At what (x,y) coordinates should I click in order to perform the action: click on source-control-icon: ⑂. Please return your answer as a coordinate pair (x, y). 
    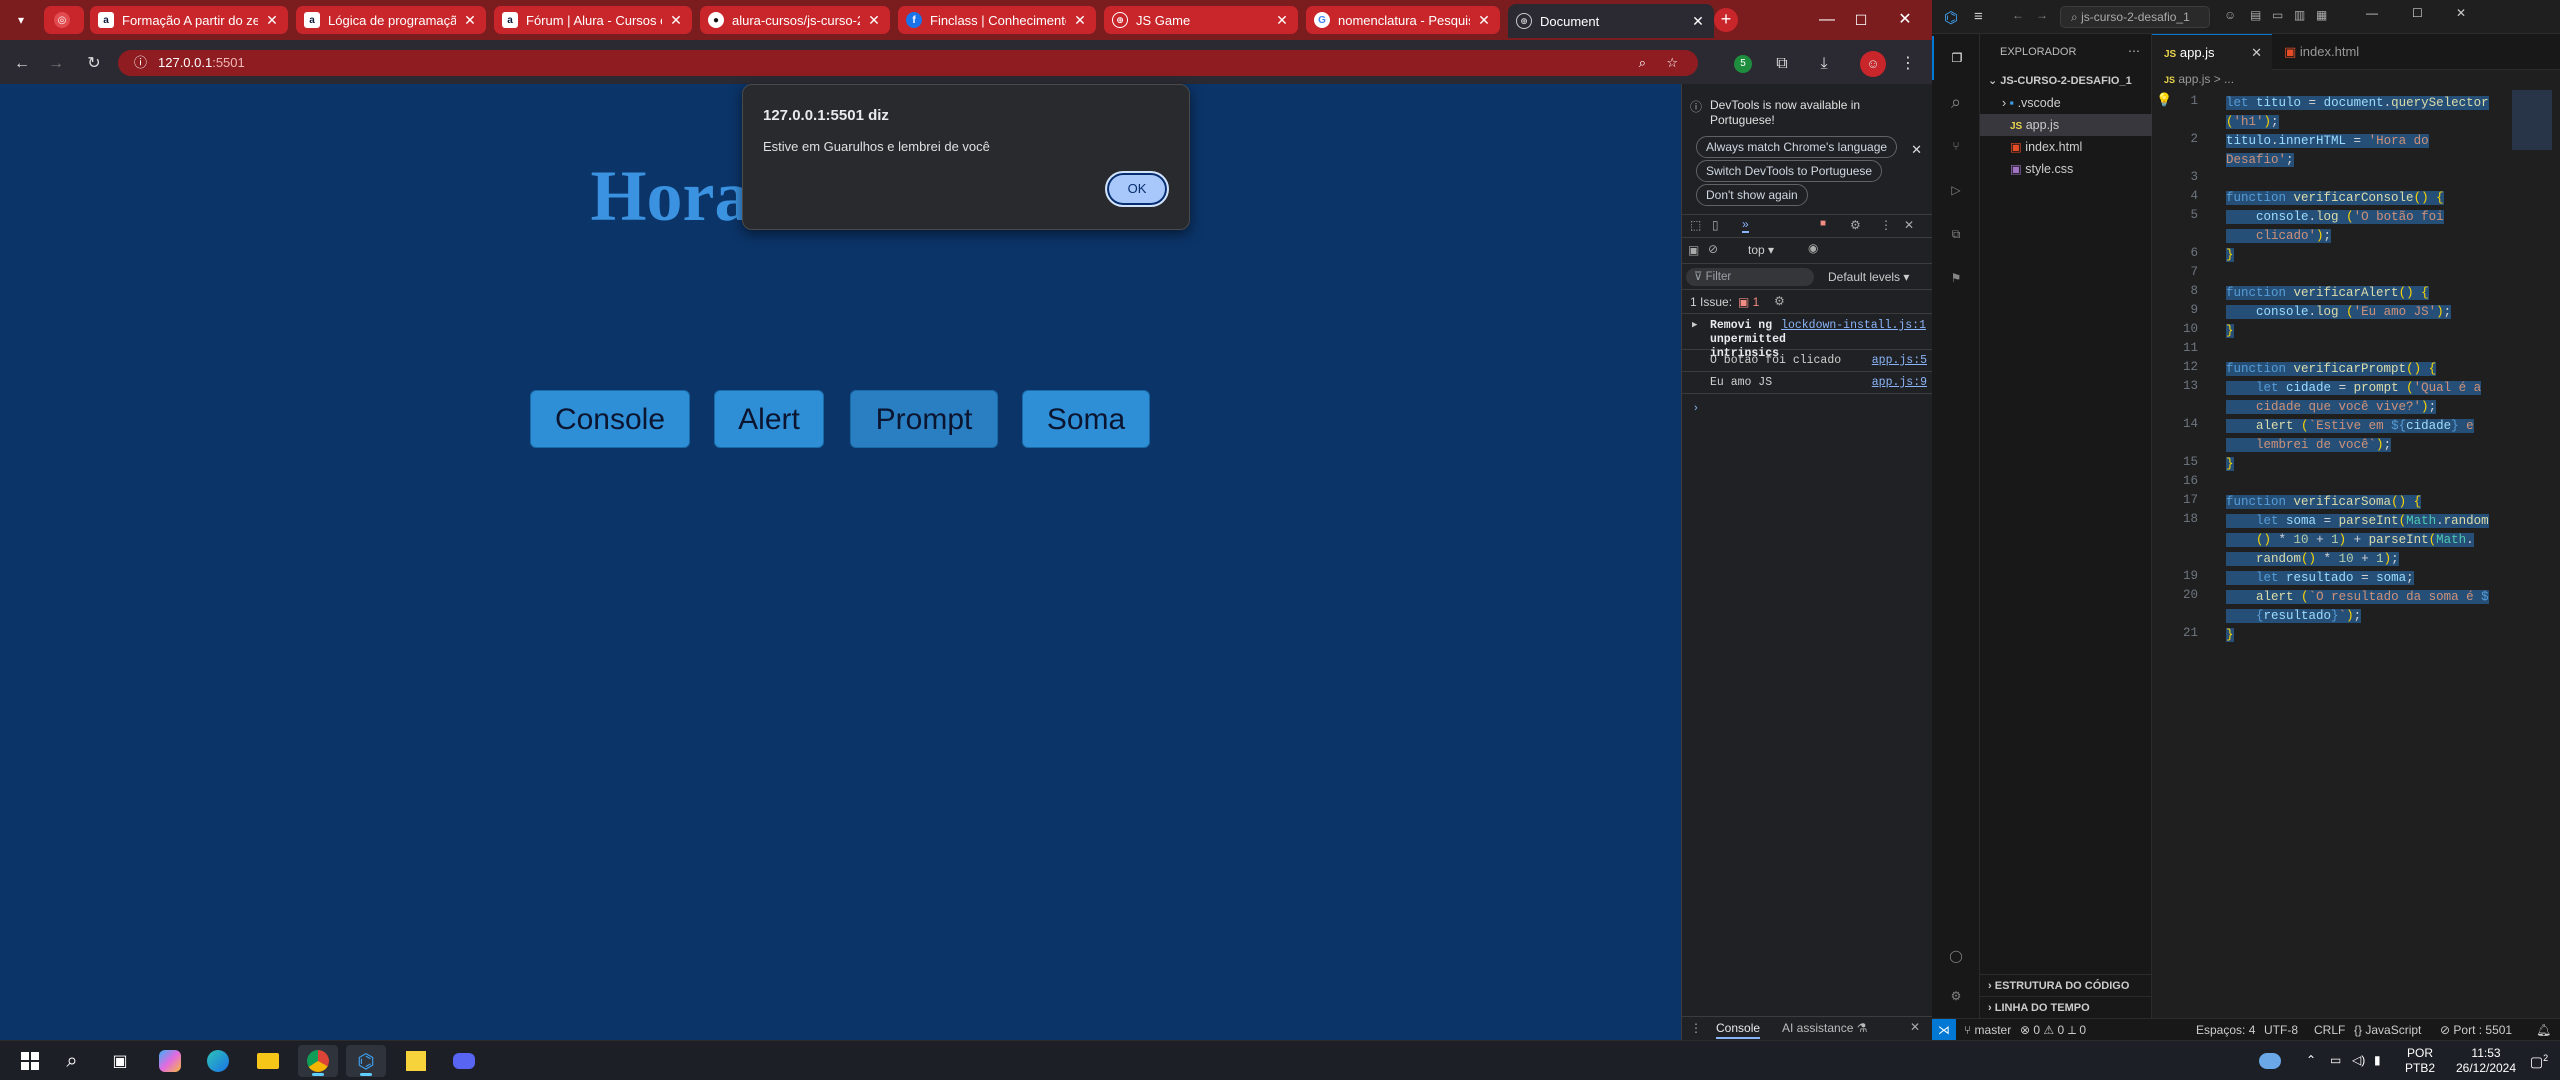
    Looking at the image, I should click on (1956, 146).